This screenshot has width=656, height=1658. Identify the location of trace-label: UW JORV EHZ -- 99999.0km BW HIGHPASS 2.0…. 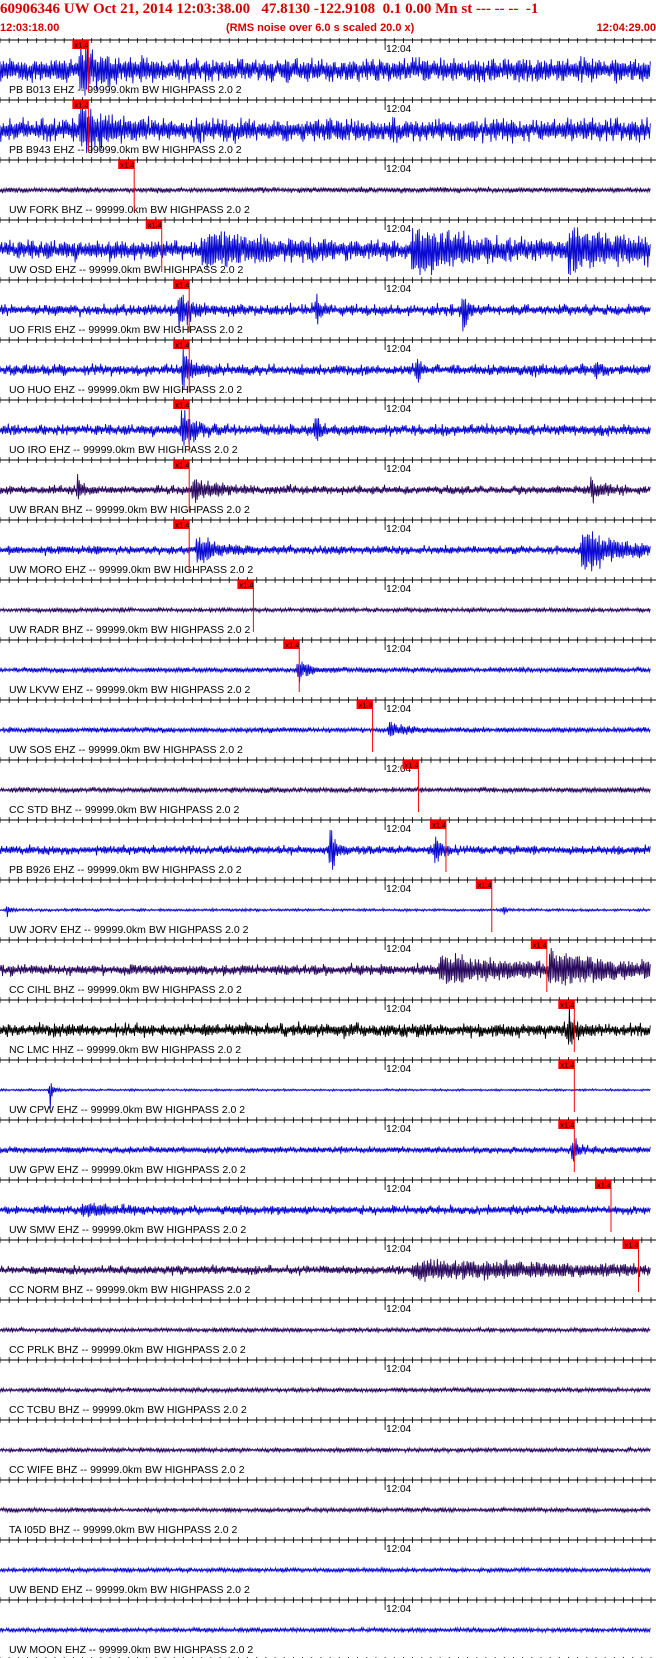
(129, 930).